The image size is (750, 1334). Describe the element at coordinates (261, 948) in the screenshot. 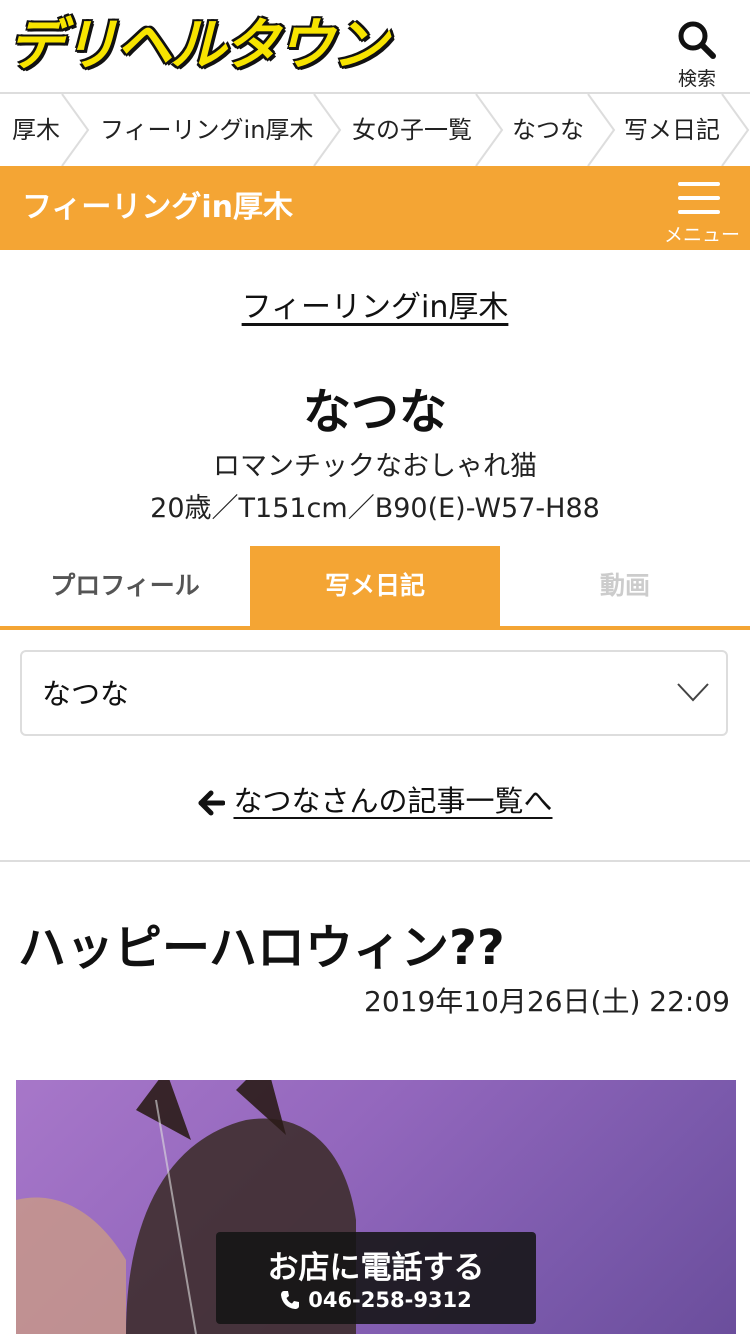

I see `post-title: ハッピーハロウィン??` at that location.